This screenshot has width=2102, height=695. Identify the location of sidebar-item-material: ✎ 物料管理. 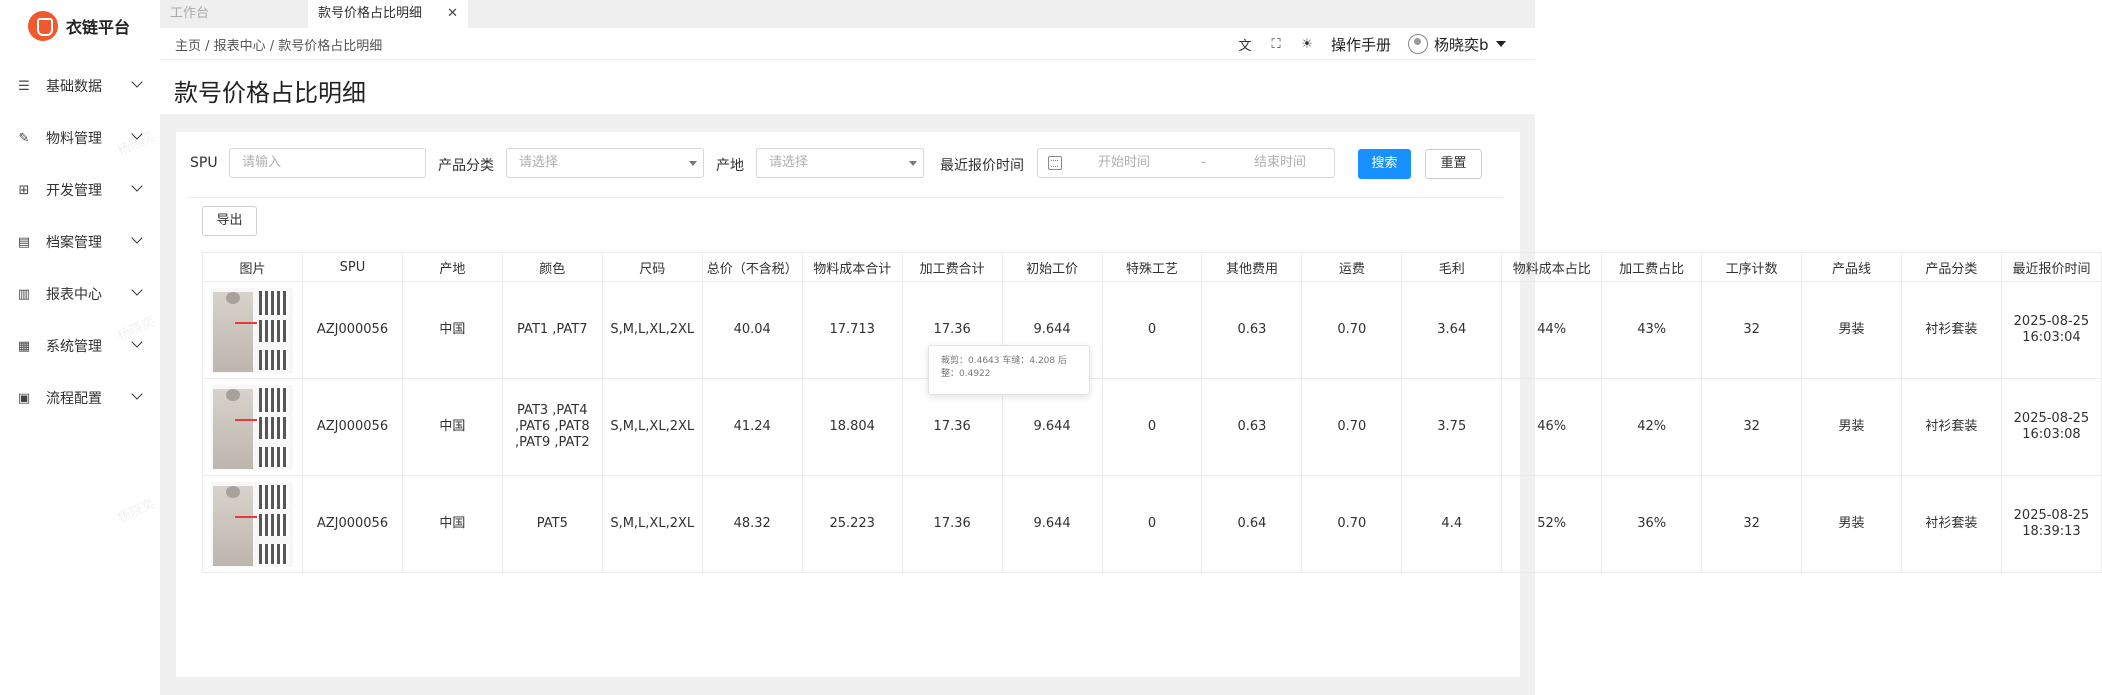
(80, 138).